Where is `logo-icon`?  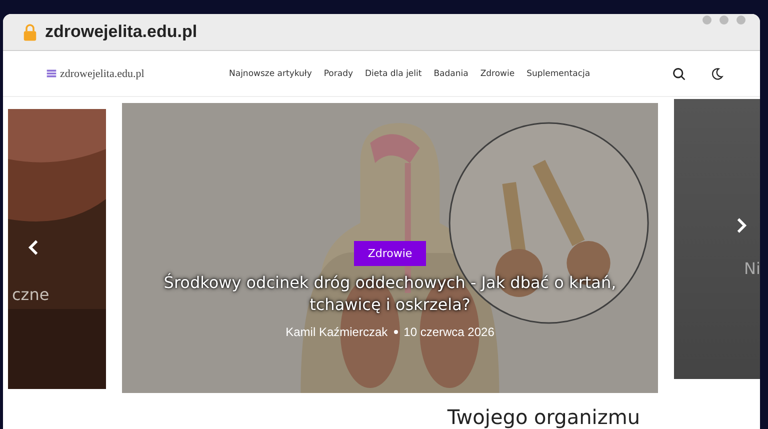
logo-icon is located at coordinates (51, 73).